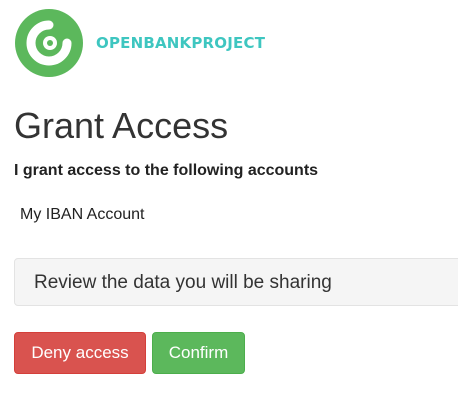 The height and width of the screenshot is (419, 458). I want to click on open-bank-project-logo-icon, so click(49, 43).